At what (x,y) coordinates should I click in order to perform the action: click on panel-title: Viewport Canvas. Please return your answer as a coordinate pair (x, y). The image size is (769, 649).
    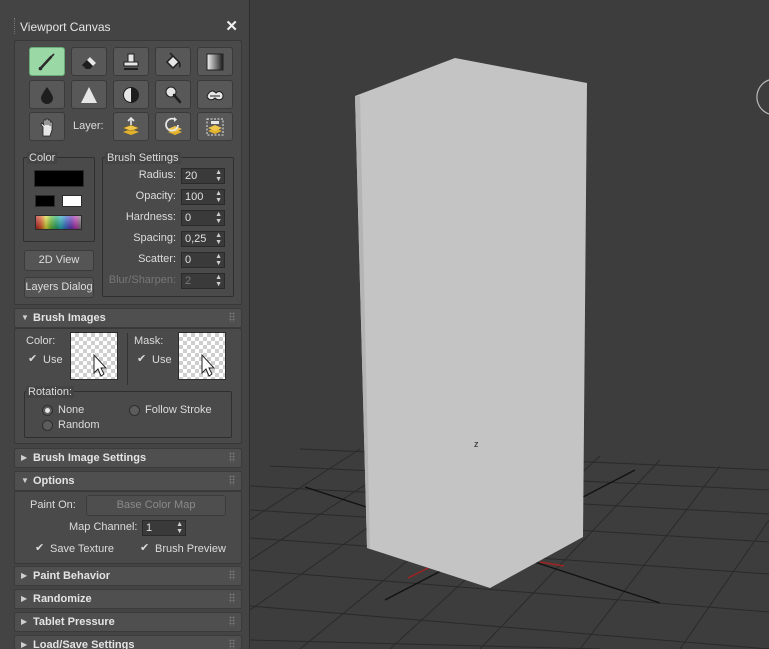
    Looking at the image, I should click on (65, 27).